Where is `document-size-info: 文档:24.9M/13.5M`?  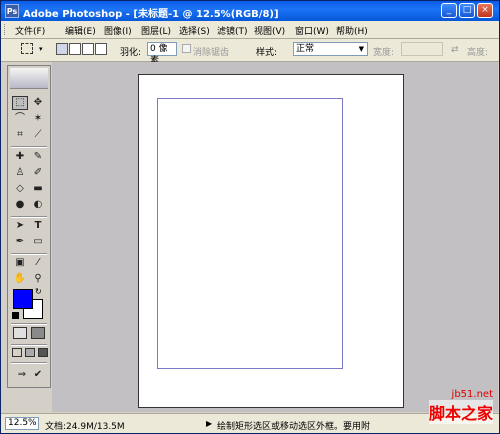
document-size-info: 文档:24.9M/13.5M is located at coordinates (85, 425).